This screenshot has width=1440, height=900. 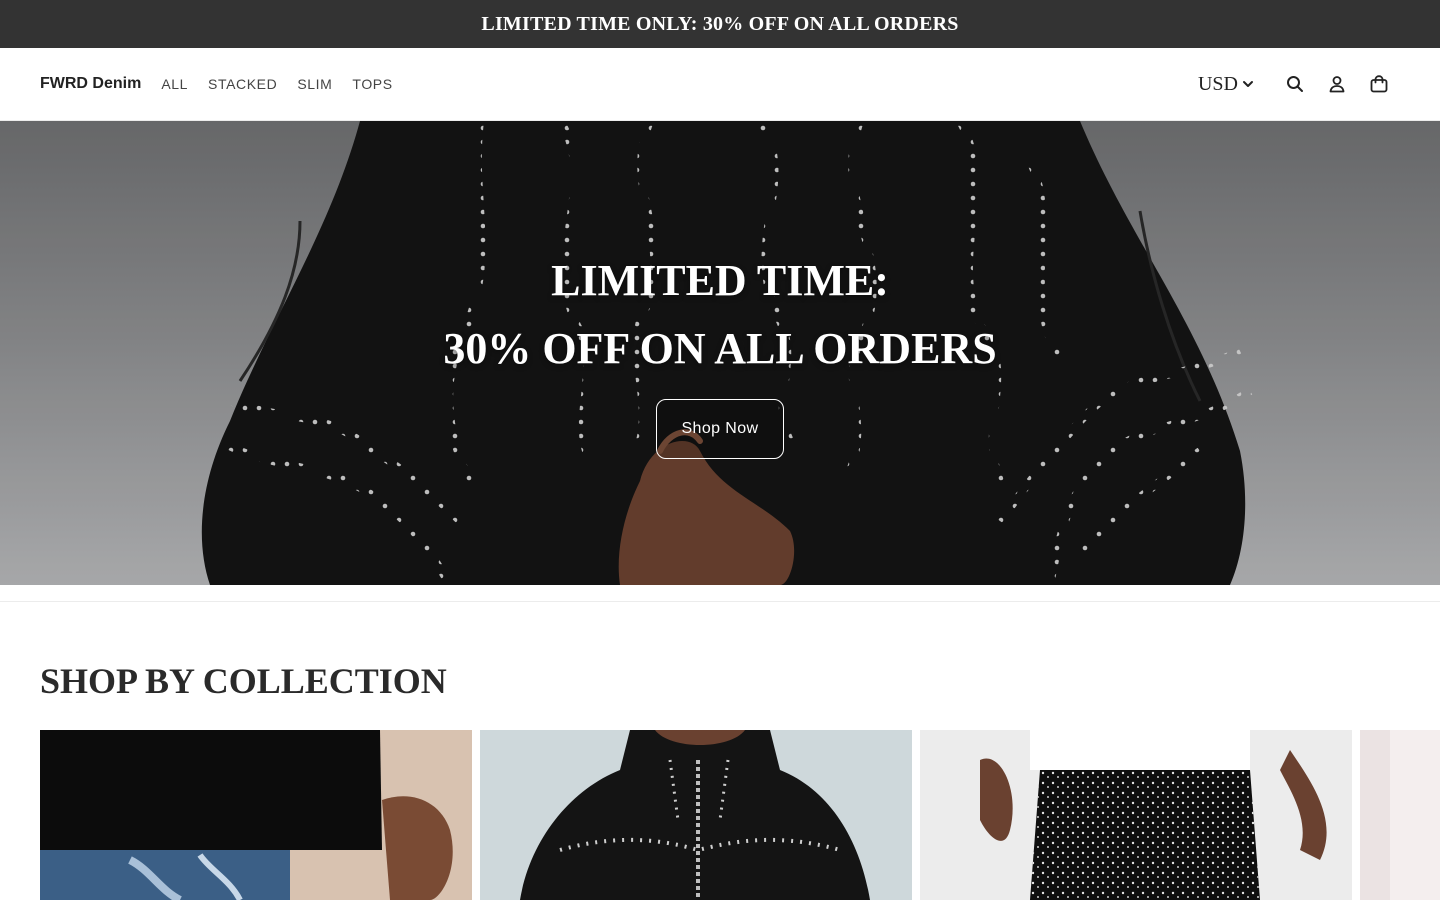 I want to click on nav-item-tops: TOPS, so click(x=372, y=84).